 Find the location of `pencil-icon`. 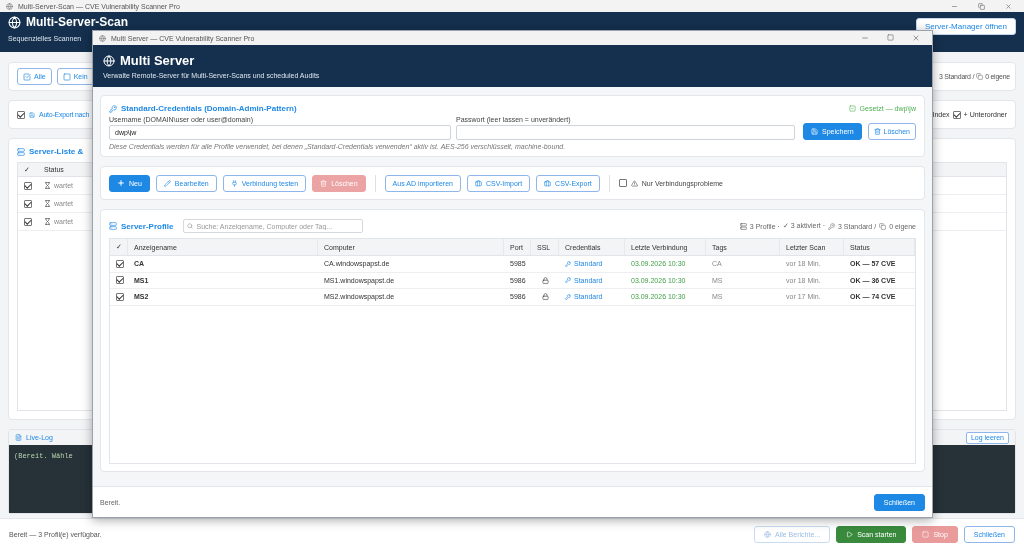

pencil-icon is located at coordinates (167, 183).